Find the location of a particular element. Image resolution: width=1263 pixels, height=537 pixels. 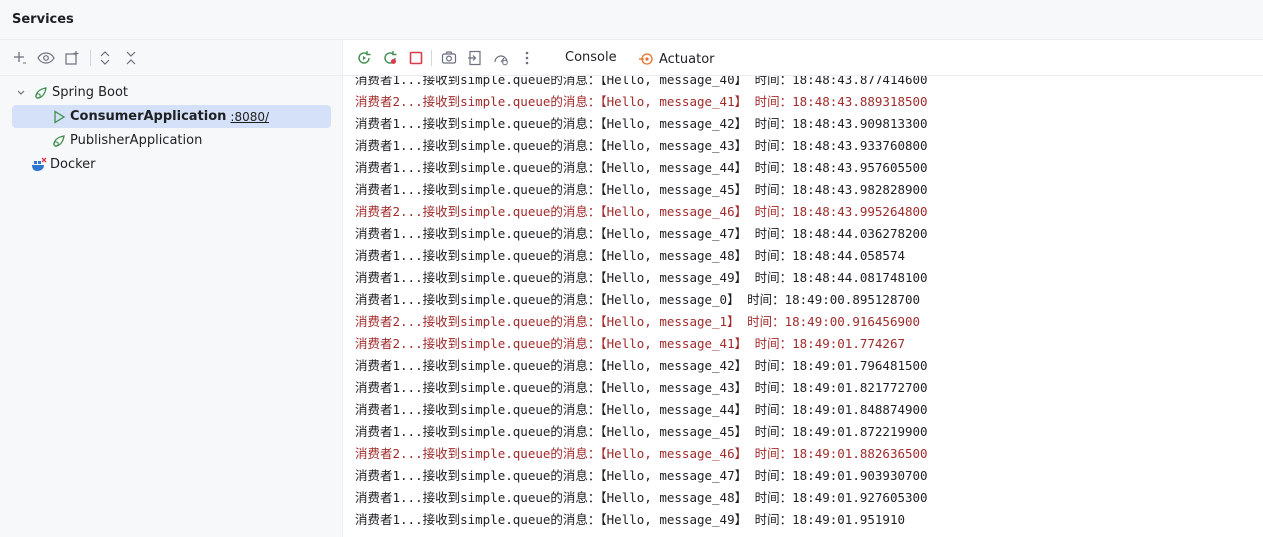

services-title-bar: Services is located at coordinates (631, 20).